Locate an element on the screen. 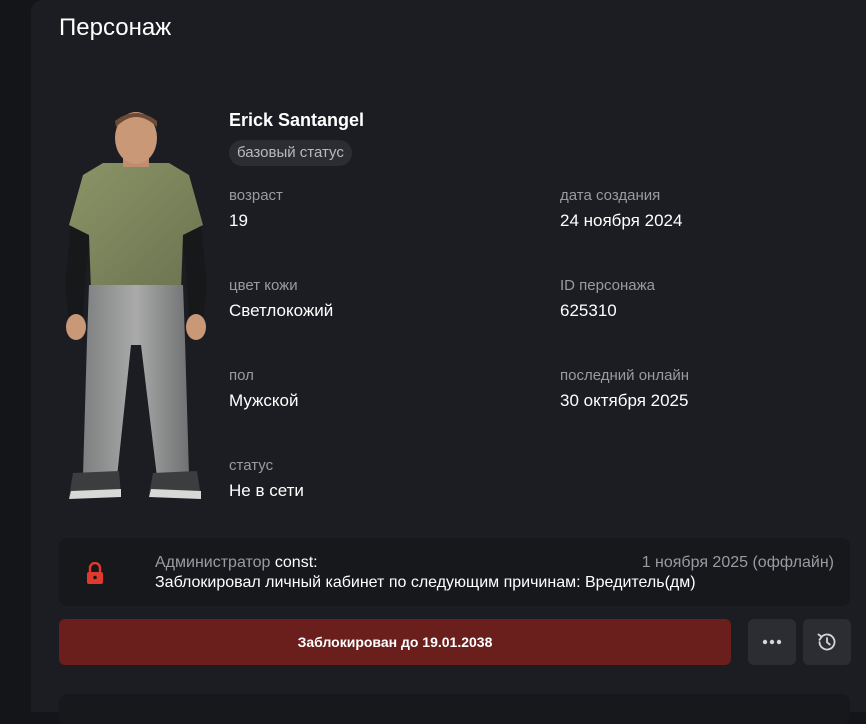 The height and width of the screenshot is (724, 866). field-id: ID персонажа 625310 is located at coordinates (607, 298).